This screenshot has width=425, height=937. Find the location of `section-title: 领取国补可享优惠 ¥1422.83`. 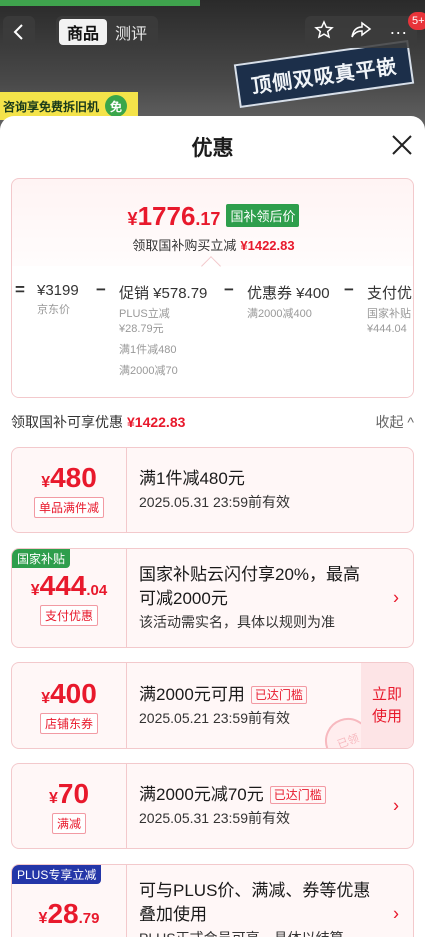

section-title: 领取国补可享优惠 ¥1422.83 is located at coordinates (98, 422).